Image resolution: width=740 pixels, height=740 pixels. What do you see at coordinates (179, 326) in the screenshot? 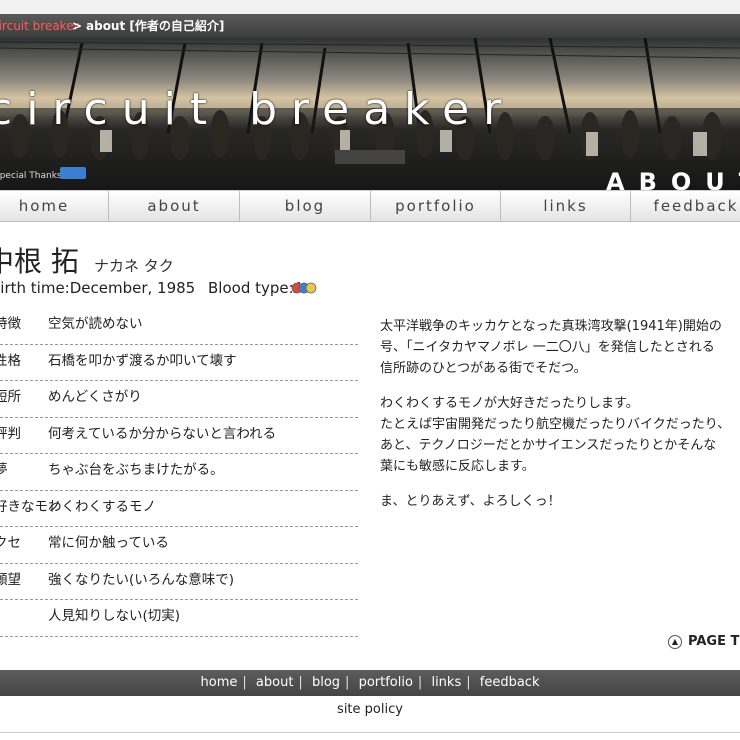
I see `list-item: 特徴 空気が読めない` at bounding box center [179, 326].